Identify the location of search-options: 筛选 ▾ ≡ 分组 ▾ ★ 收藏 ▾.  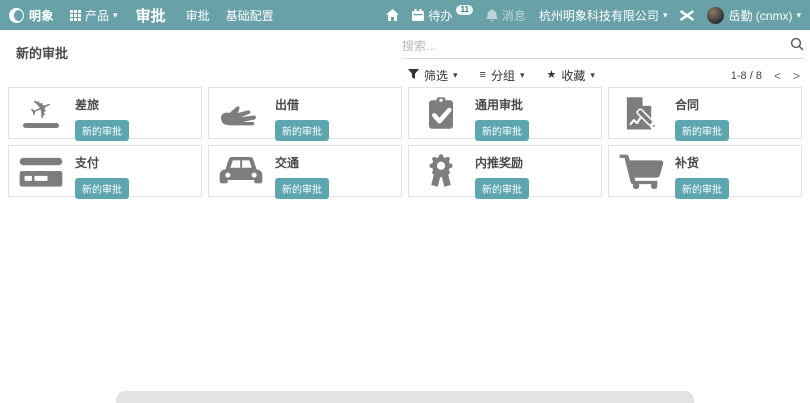
(501, 75).